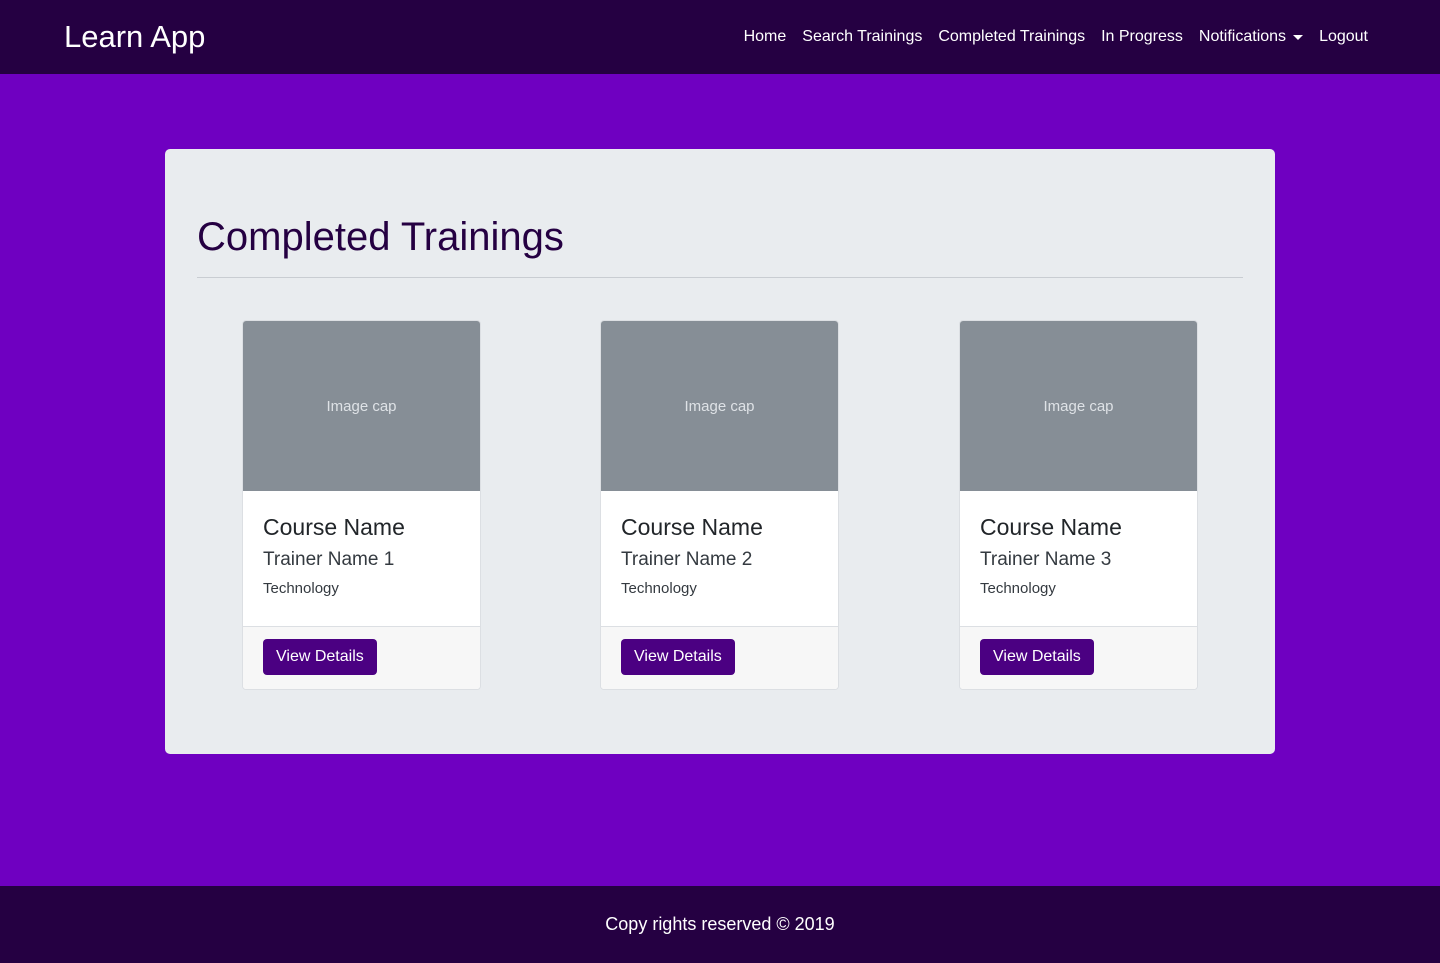 The height and width of the screenshot is (963, 1440). Describe the element at coordinates (1343, 37) in the screenshot. I see `nav-logout: Logout` at that location.